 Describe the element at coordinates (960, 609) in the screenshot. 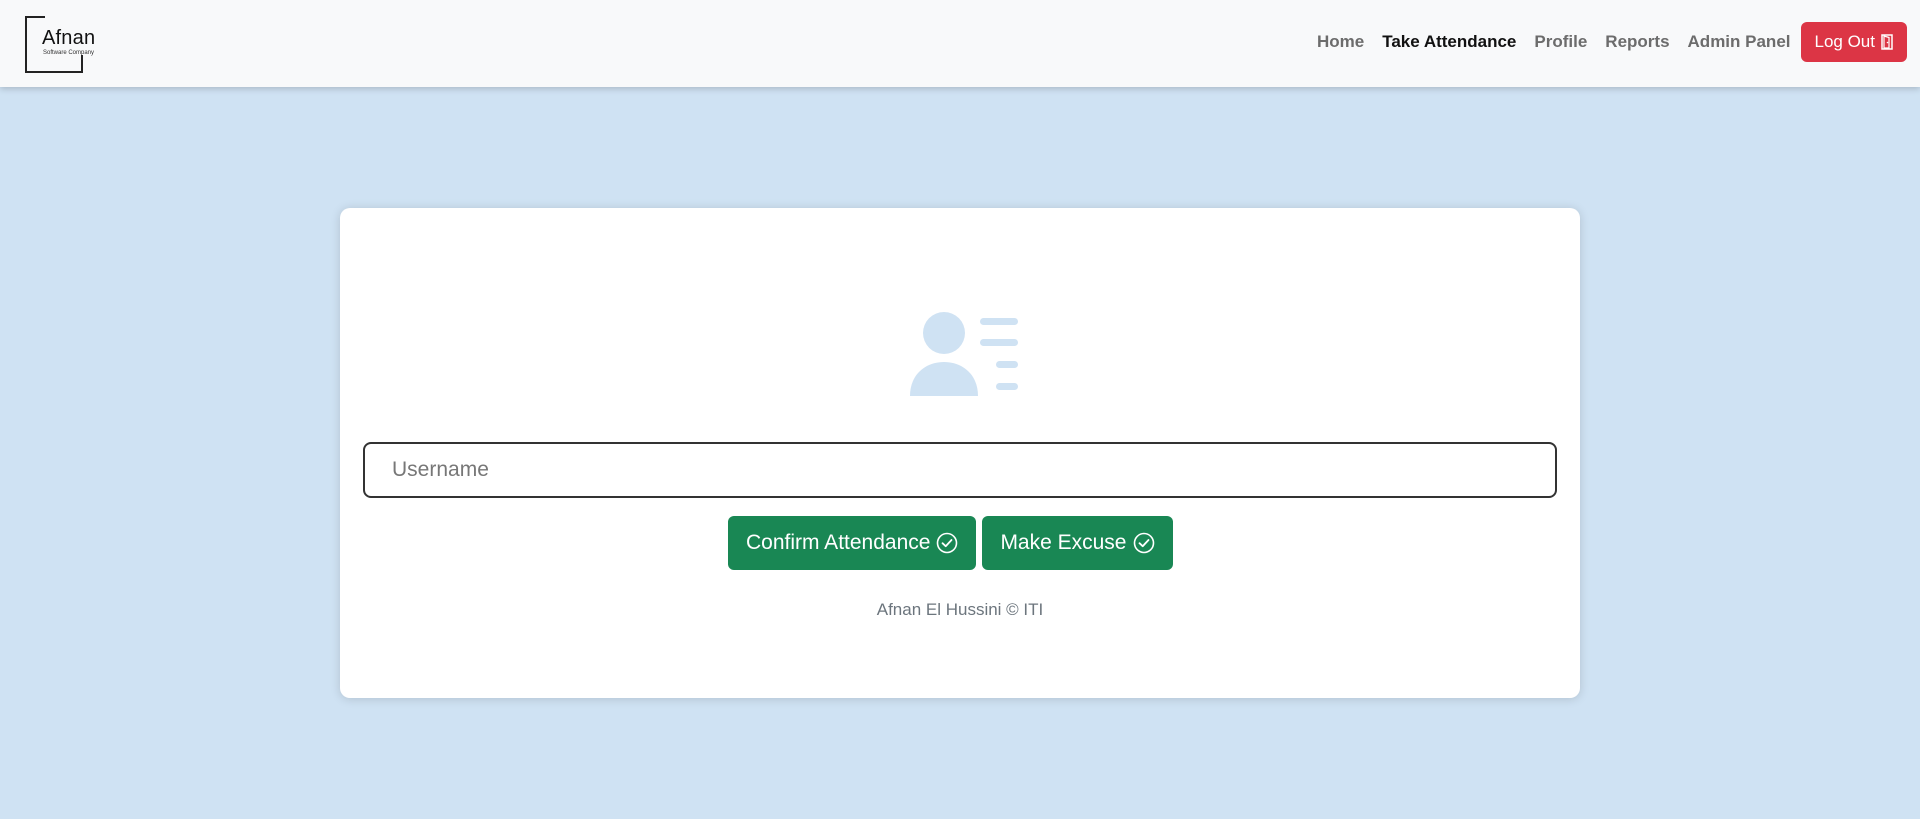

I see `footer-credit: Afnan El Hussini © ITI` at that location.